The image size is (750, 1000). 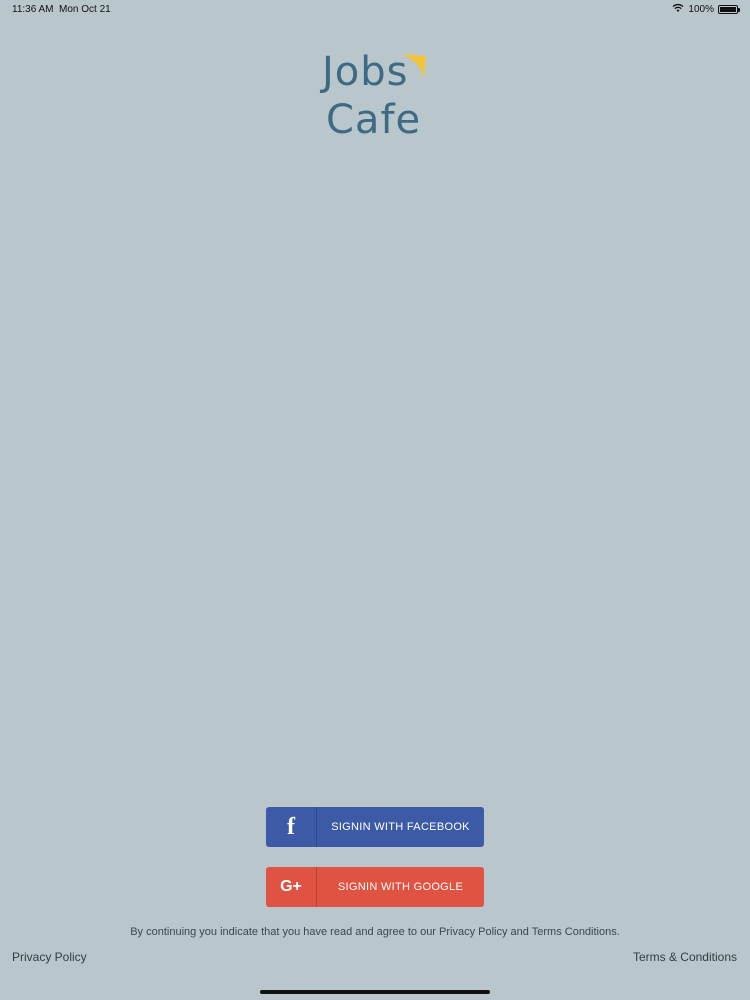 What do you see at coordinates (414, 66) in the screenshot?
I see `logo-accent-icon` at bounding box center [414, 66].